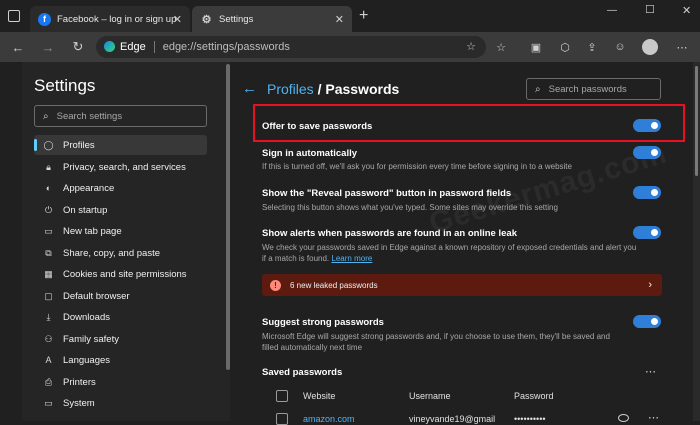 The width and height of the screenshot is (700, 425). What do you see at coordinates (48, 252) in the screenshot?
I see `share-icon: ⧉` at bounding box center [48, 252].